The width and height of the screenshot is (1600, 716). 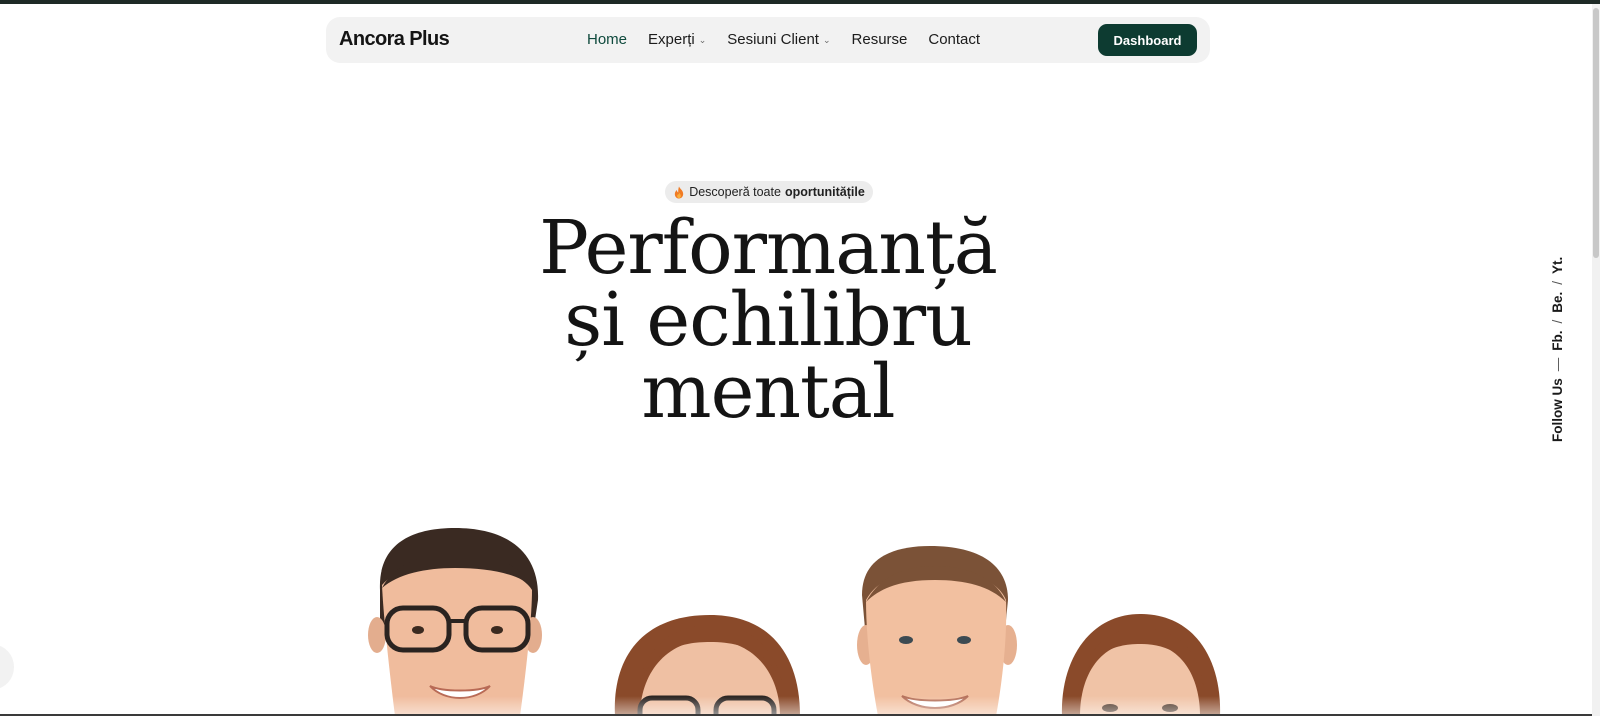 I want to click on hero-title-line-3: mental, so click(x=768, y=392).